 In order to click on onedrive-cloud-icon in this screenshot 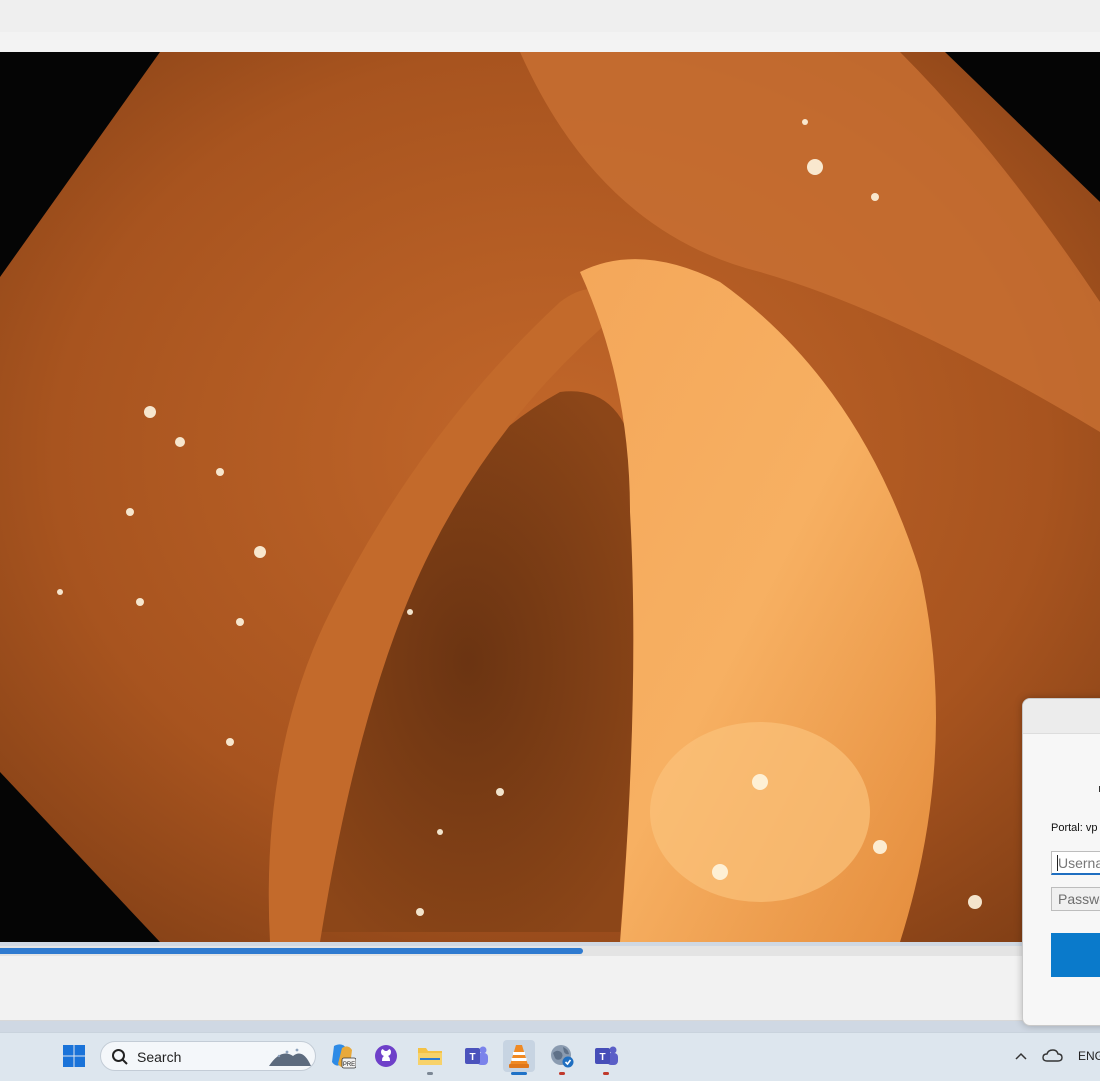, I will do `click(1053, 1058)`.